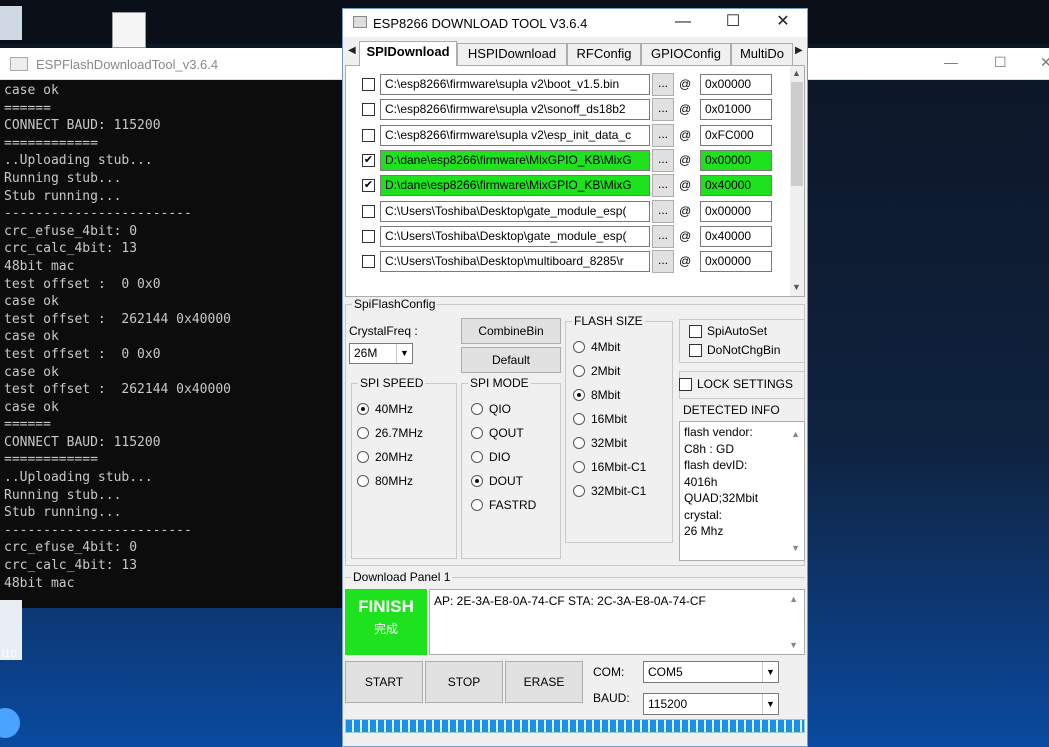 The height and width of the screenshot is (747, 1049). What do you see at coordinates (500, 409) in the screenshot?
I see `spi-mode-label: QIO` at bounding box center [500, 409].